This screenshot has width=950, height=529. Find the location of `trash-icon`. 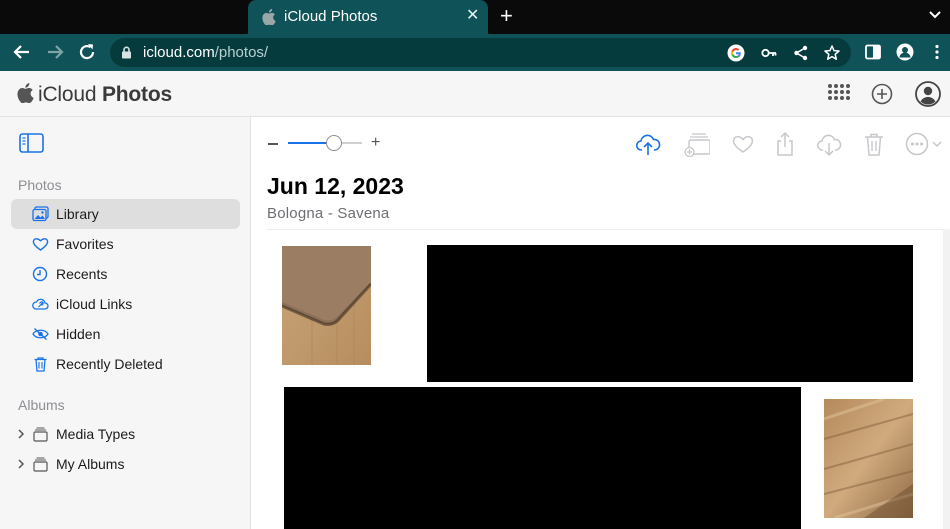

trash-icon is located at coordinates (40, 364).